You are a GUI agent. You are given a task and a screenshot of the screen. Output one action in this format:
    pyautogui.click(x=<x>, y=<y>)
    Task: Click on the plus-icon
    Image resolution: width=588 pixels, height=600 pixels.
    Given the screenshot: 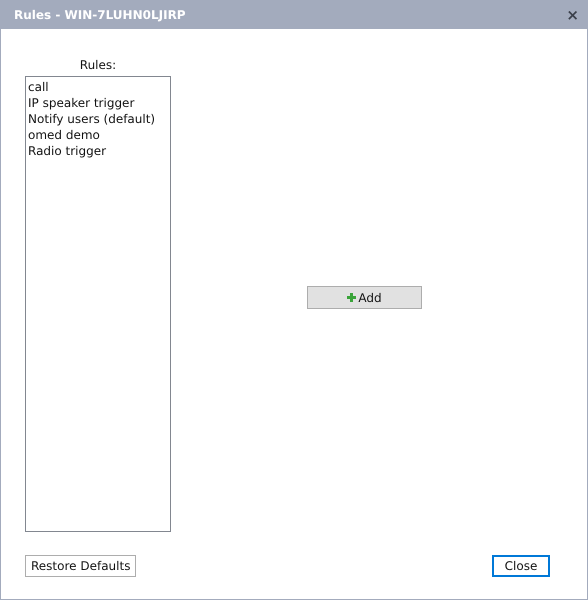 What is the action you would take?
    pyautogui.click(x=351, y=297)
    